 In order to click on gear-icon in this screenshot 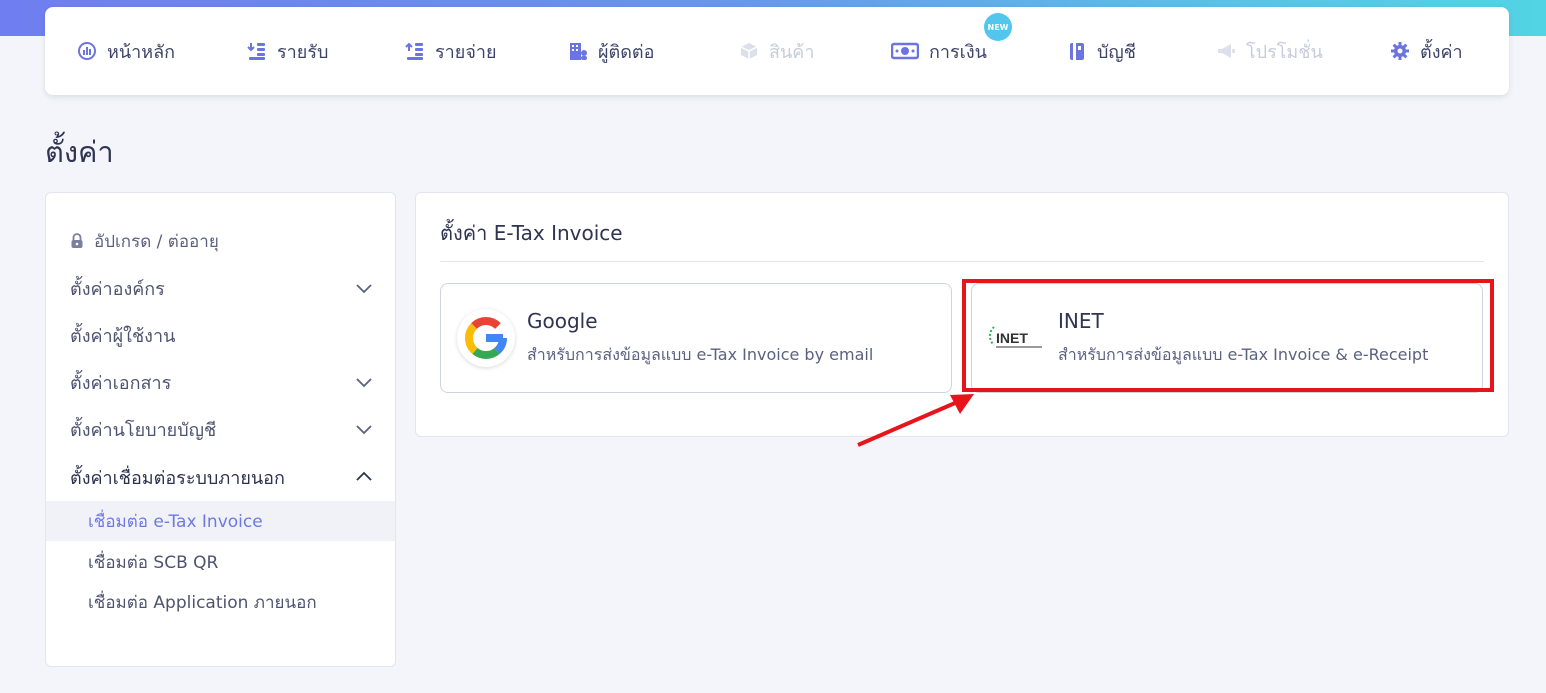, I will do `click(1400, 51)`.